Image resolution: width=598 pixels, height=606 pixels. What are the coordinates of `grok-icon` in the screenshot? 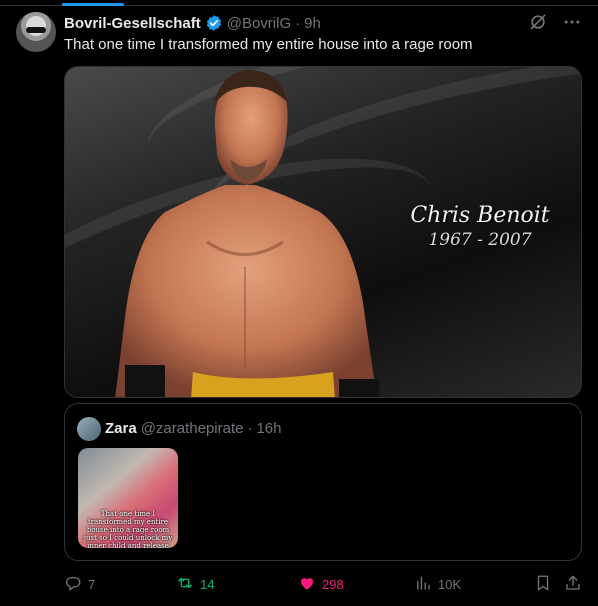 It's located at (538, 22).